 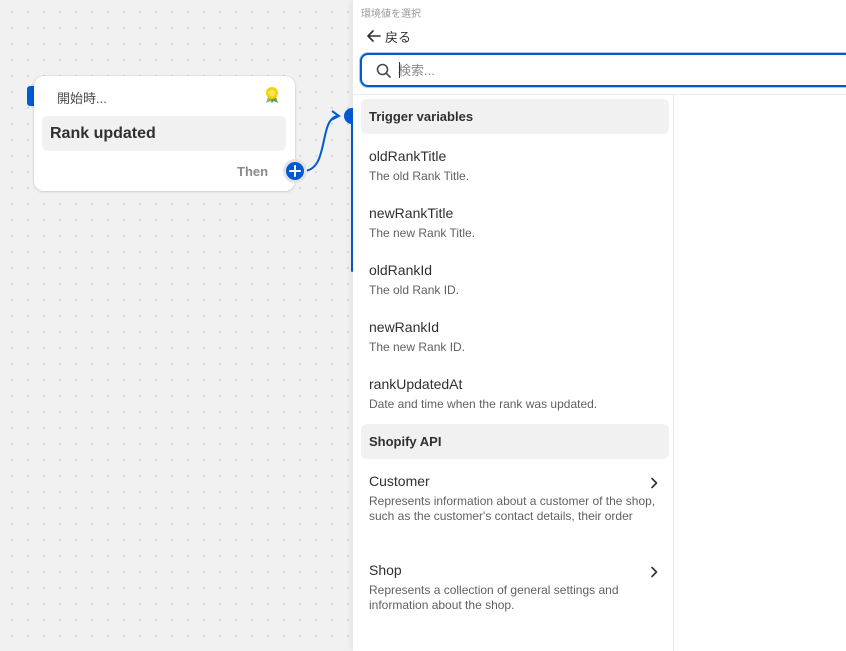 What do you see at coordinates (408, 156) in the screenshot?
I see `variable-name: oldRankTitle` at bounding box center [408, 156].